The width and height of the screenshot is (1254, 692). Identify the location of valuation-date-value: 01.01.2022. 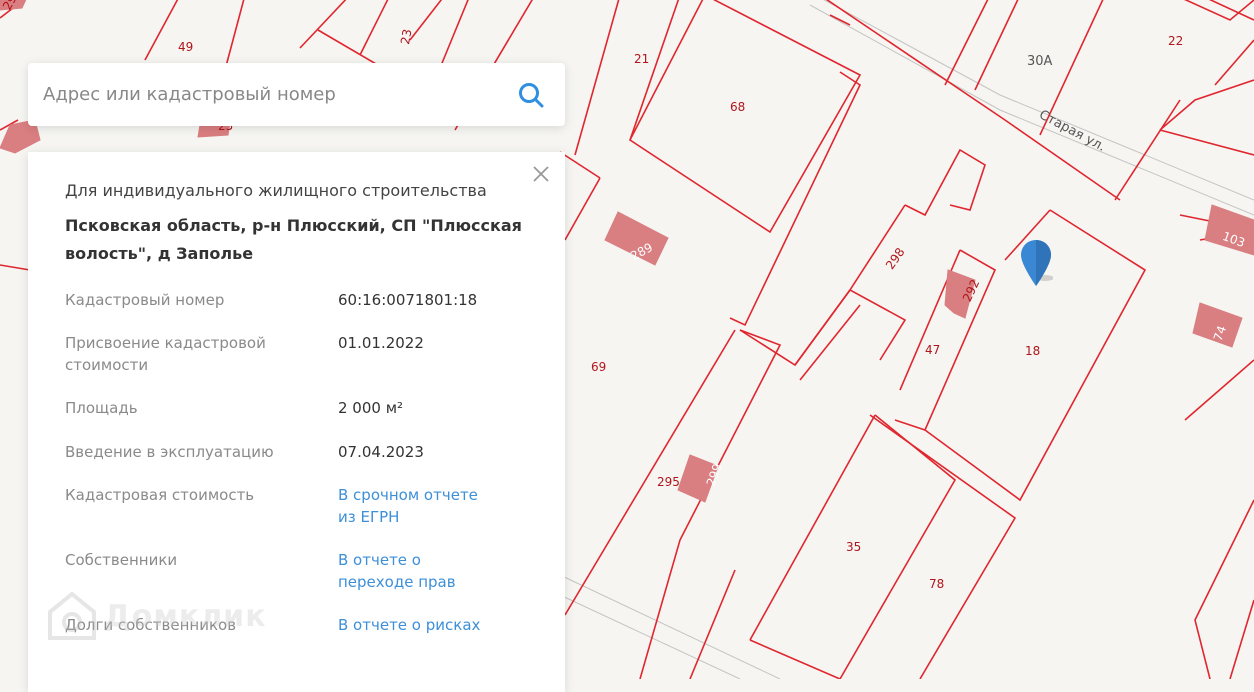
(381, 343).